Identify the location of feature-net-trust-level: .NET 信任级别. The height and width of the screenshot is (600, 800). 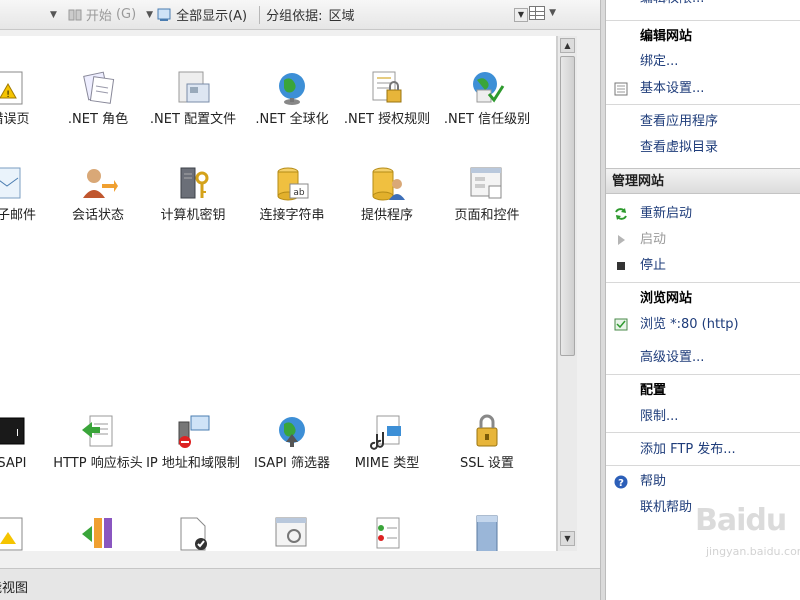
(487, 98).